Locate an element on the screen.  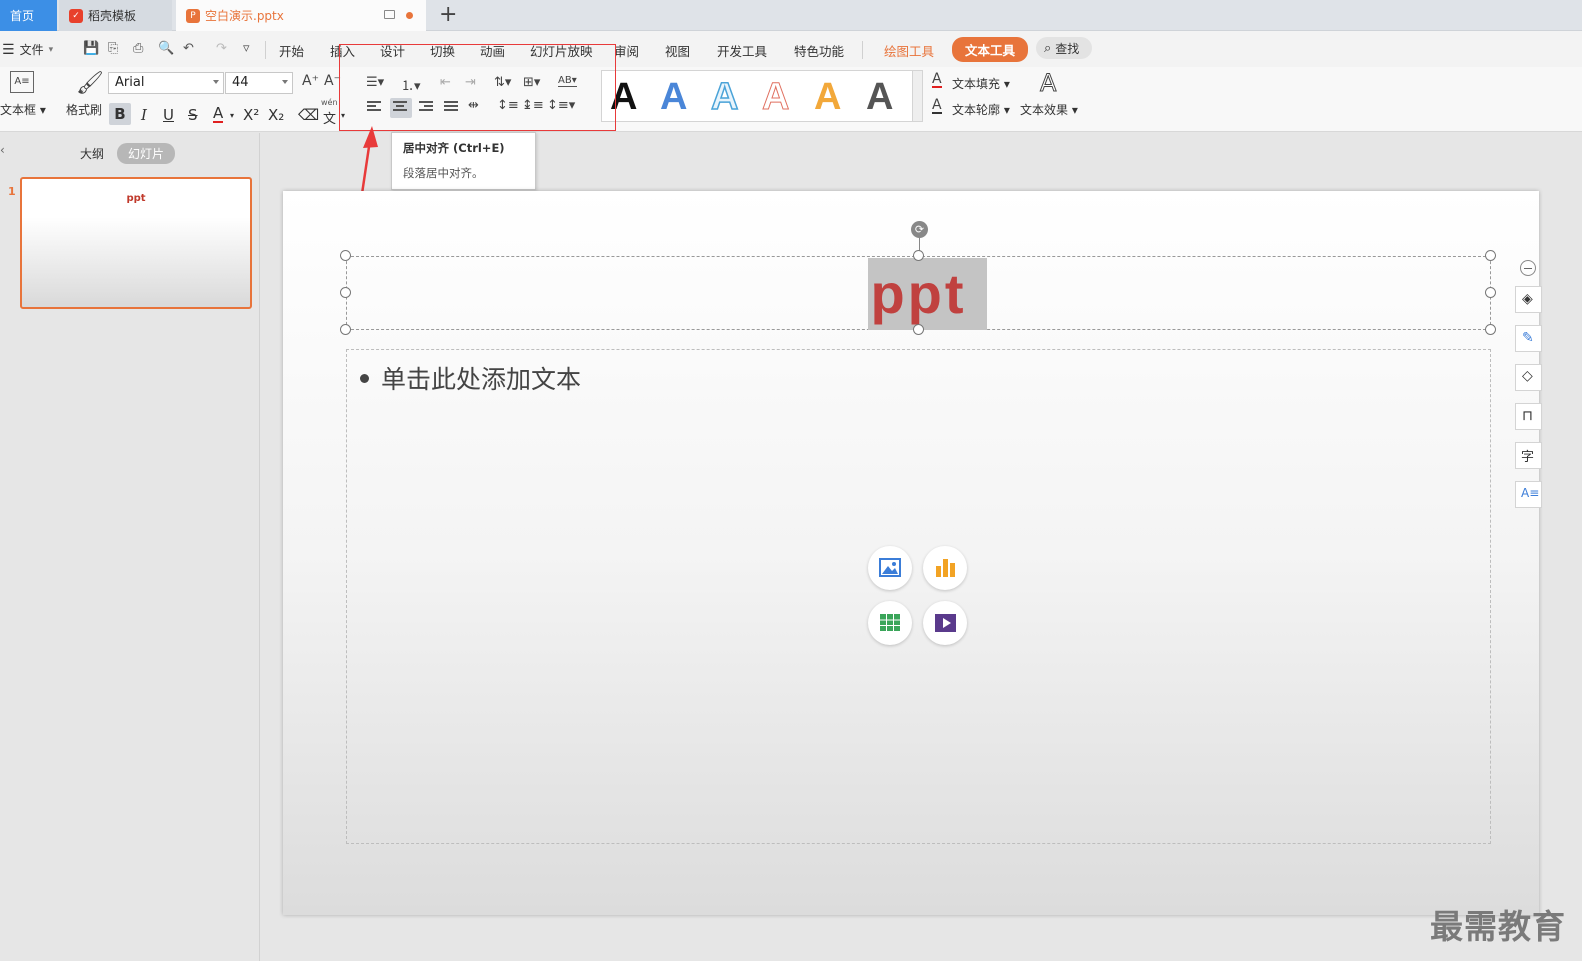
tab-template-label: 稻壳模板 is located at coordinates (112, 16).